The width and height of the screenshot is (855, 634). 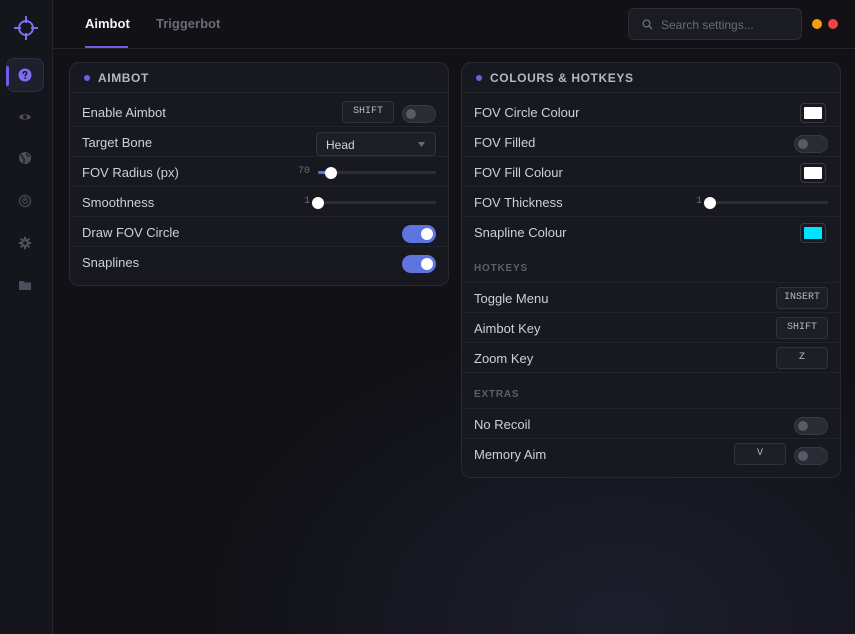 I want to click on aimbot-key-label: Aimbot Key, so click(x=507, y=328).